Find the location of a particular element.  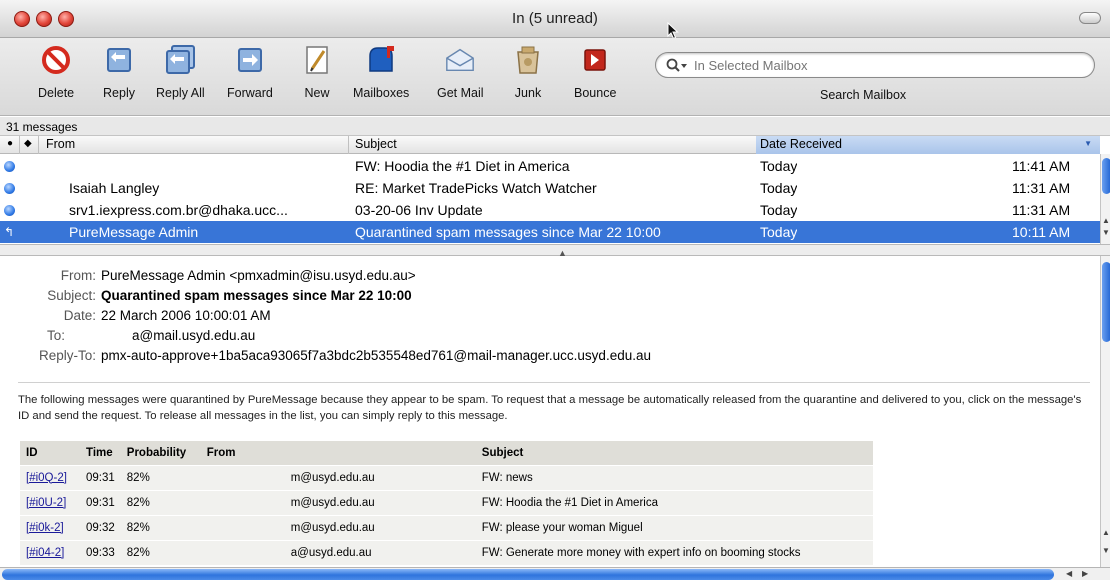

date-value: 22 March 2006 10:00:01 AM is located at coordinates (186, 315).